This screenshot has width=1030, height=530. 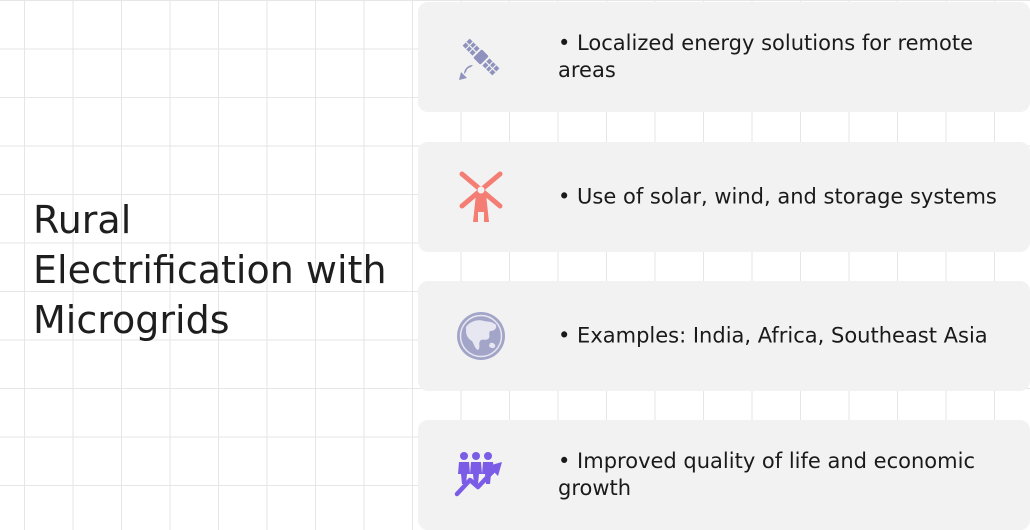 What do you see at coordinates (481, 336) in the screenshot?
I see `globe-asia-icon` at bounding box center [481, 336].